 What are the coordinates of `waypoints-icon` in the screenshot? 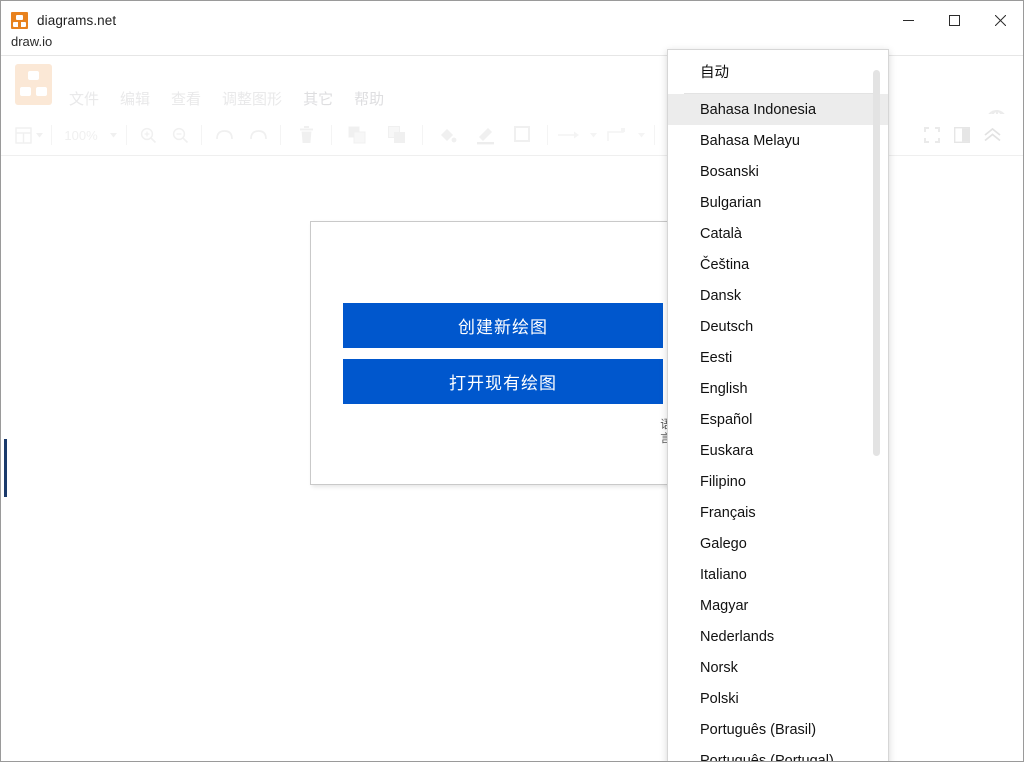 It's located at (616, 134).